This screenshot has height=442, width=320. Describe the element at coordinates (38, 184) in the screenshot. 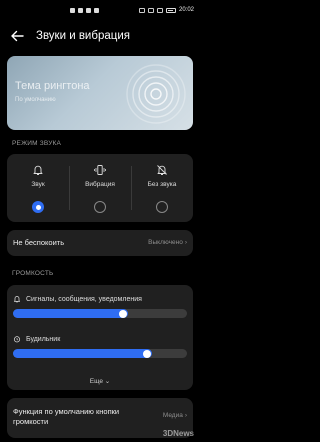

I see `mode-option-label: Звук` at that location.